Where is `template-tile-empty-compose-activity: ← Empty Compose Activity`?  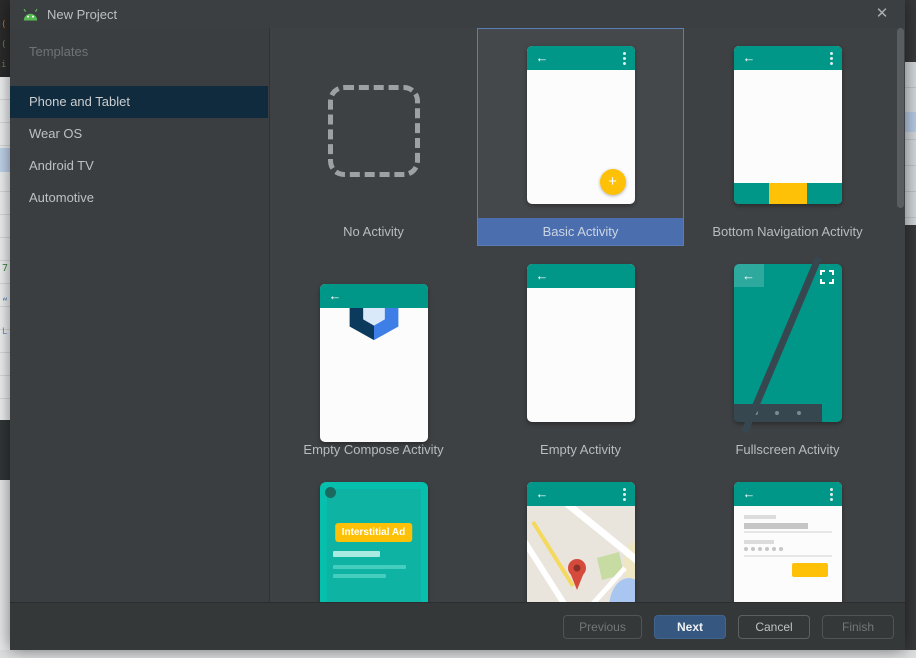 template-tile-empty-compose-activity: ← Empty Compose Activity is located at coordinates (373, 355).